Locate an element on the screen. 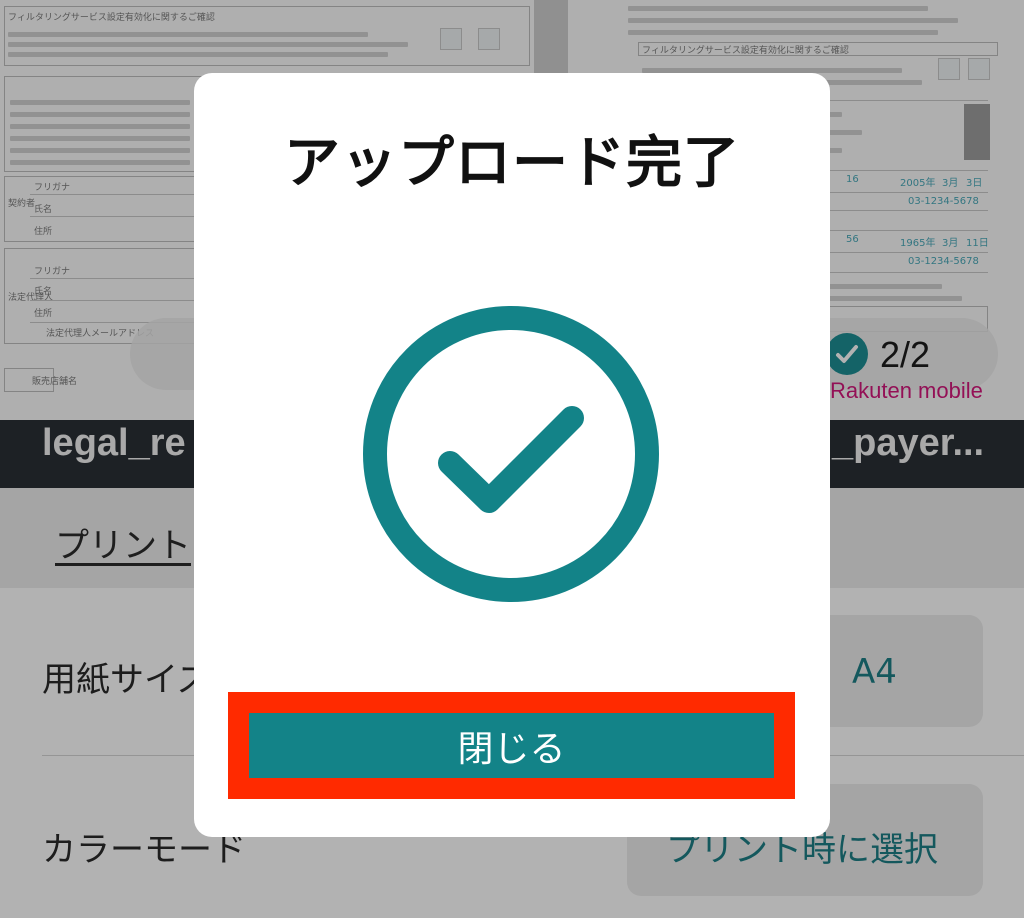 This screenshot has height=918, width=1024. close-button: 閉じる is located at coordinates (511, 745).